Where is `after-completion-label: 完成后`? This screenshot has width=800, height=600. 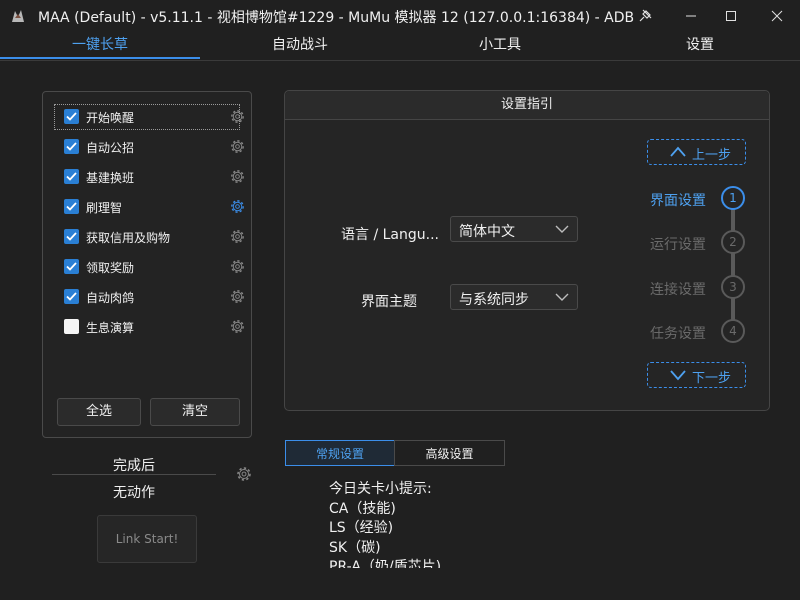
after-completion-label: 完成后 is located at coordinates (134, 466).